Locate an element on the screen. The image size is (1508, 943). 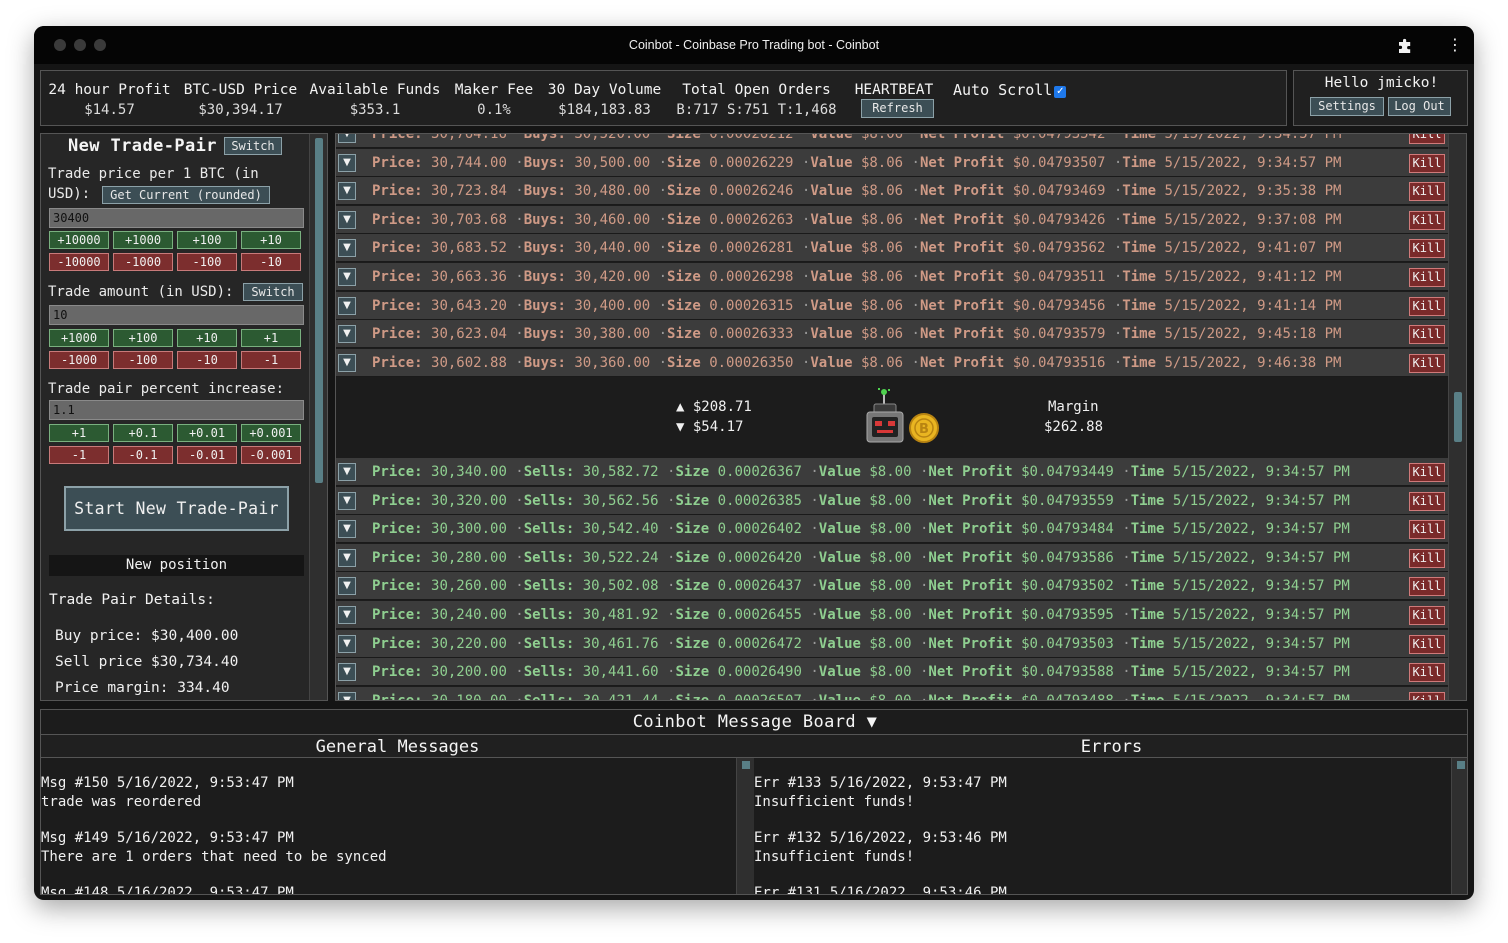
errors-scrollbar is located at coordinates (1459, 826).